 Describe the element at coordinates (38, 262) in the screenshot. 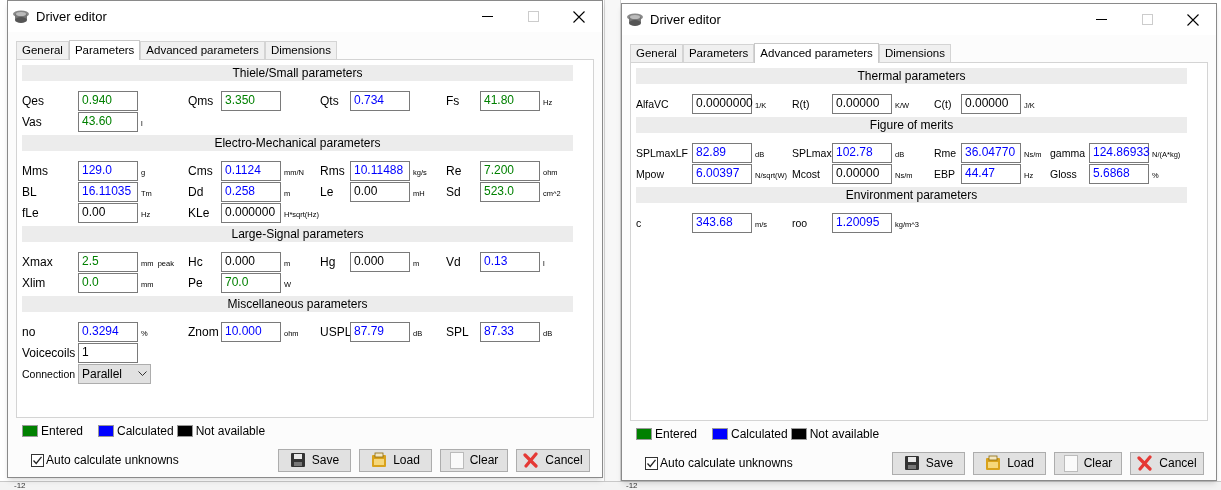

I see `field-label: Xmax` at that location.